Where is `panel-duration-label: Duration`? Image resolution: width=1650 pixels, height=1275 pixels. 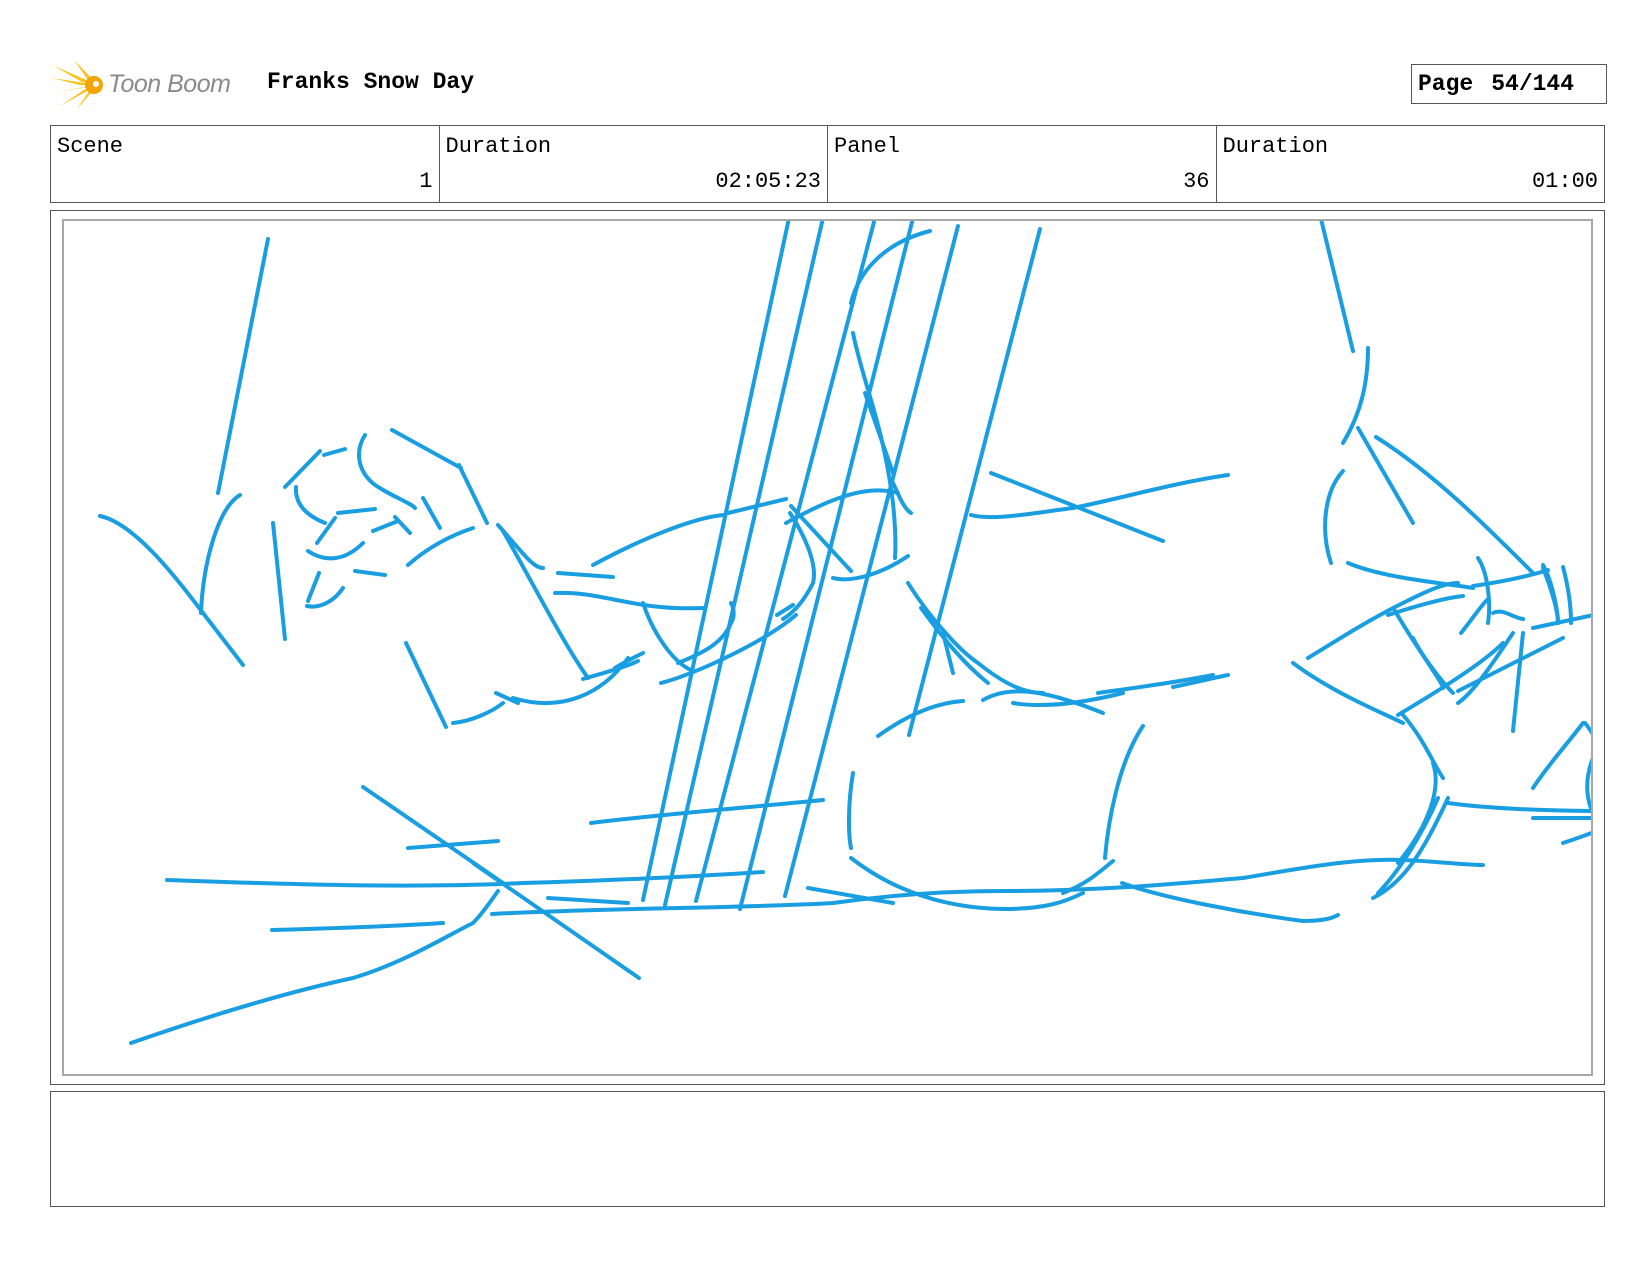
panel-duration-label: Duration is located at coordinates (1275, 146).